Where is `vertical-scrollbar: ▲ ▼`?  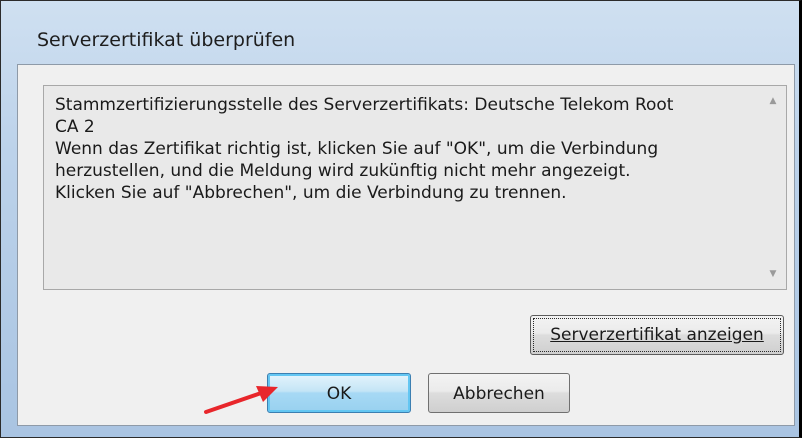 vertical-scrollbar: ▲ ▼ is located at coordinates (773, 187).